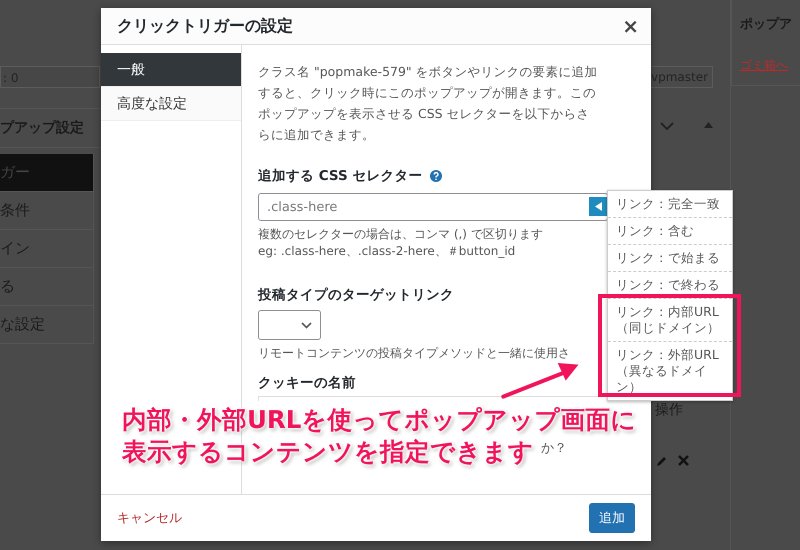 The width and height of the screenshot is (800, 550). Describe the element at coordinates (708, 125) in the screenshot. I see `triangle-up-icon` at that location.